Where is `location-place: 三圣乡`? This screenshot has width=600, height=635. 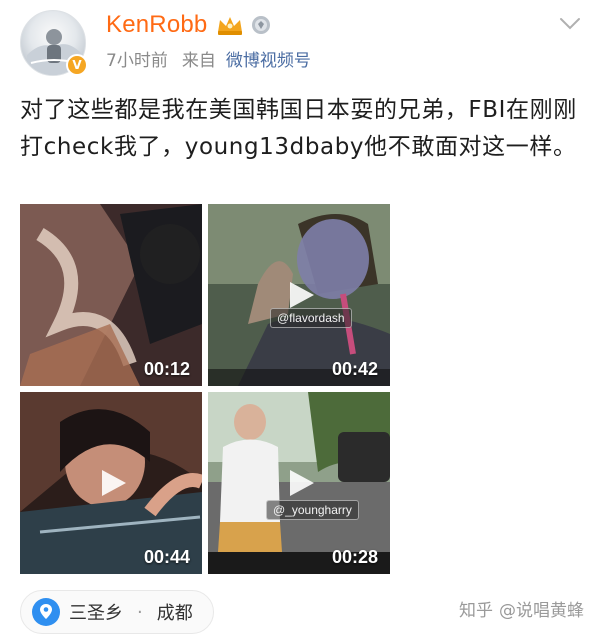
location-place: 三圣乡 is located at coordinates (96, 613).